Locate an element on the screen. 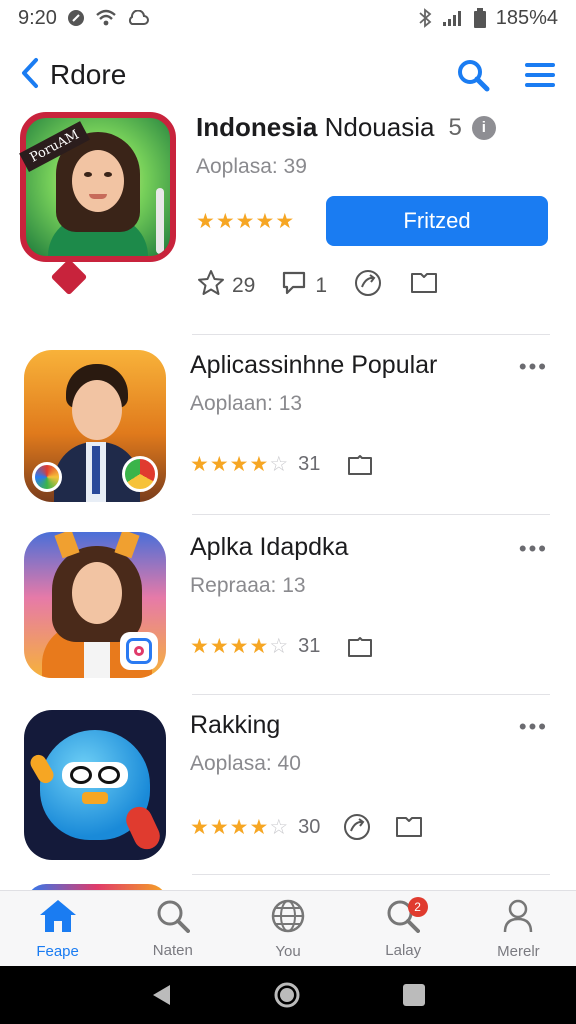 This screenshot has width=576, height=1024. status-bar: 9:20 185%4 is located at coordinates (288, 18).